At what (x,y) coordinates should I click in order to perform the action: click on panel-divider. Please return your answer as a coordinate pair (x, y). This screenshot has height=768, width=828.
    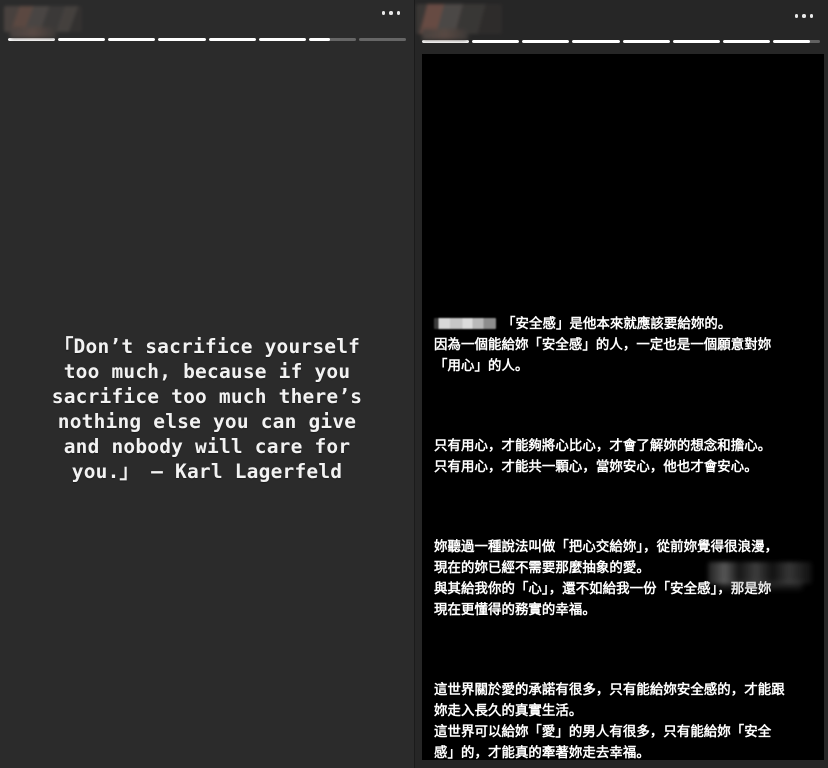
    Looking at the image, I should click on (414, 384).